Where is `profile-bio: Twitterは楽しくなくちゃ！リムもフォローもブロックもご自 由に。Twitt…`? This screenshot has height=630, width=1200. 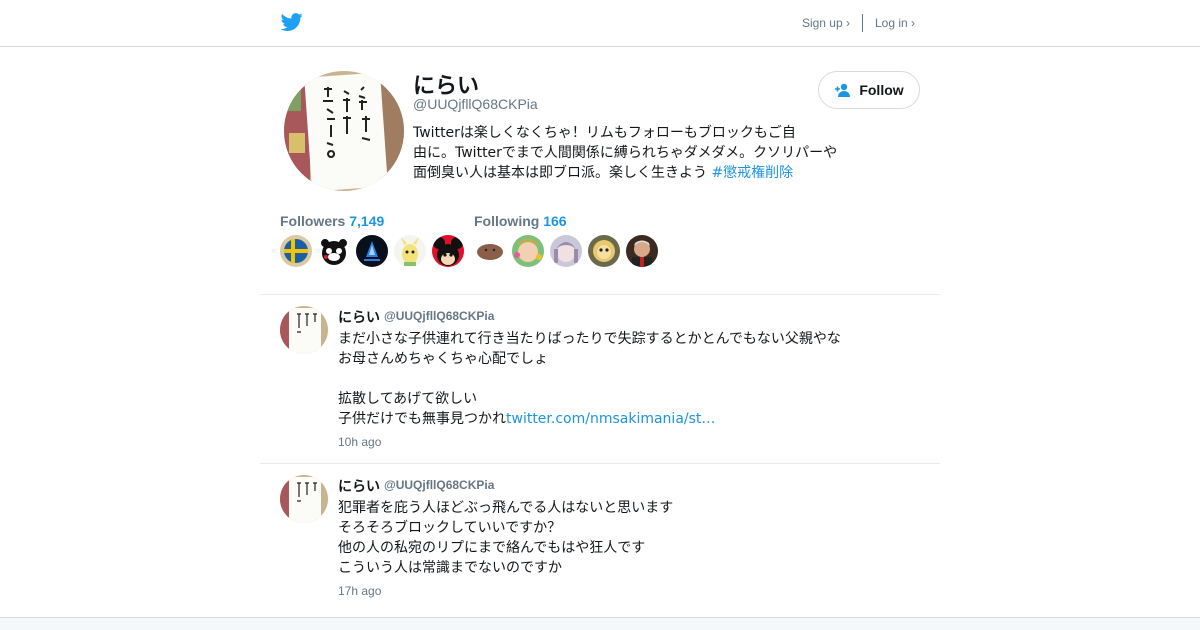
profile-bio: Twitterは楽しくなくちゃ！リムもフォローもブロックもご自 由に。Twitt… is located at coordinates (628, 153).